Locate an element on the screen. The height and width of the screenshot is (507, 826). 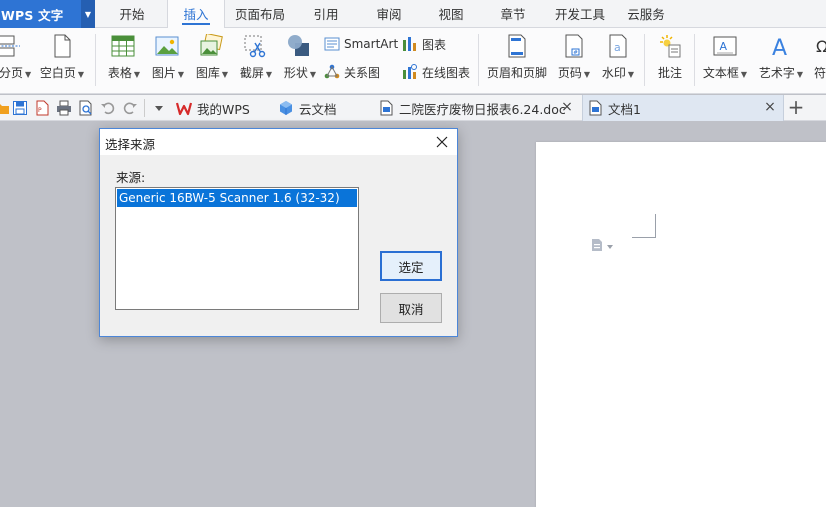
page-number-icon: # is located at coordinates (574, 46).